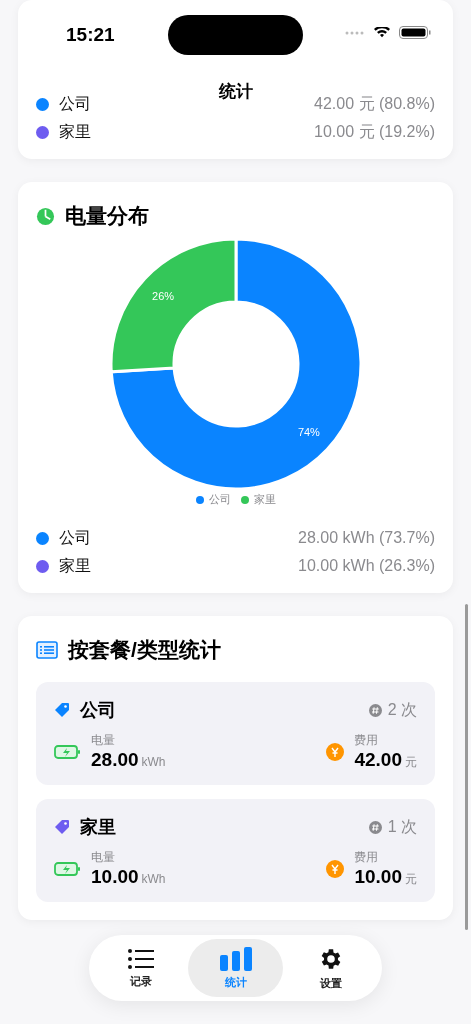 This screenshot has width=471, height=1024. I want to click on energy-value: 10.00, so click(115, 877).